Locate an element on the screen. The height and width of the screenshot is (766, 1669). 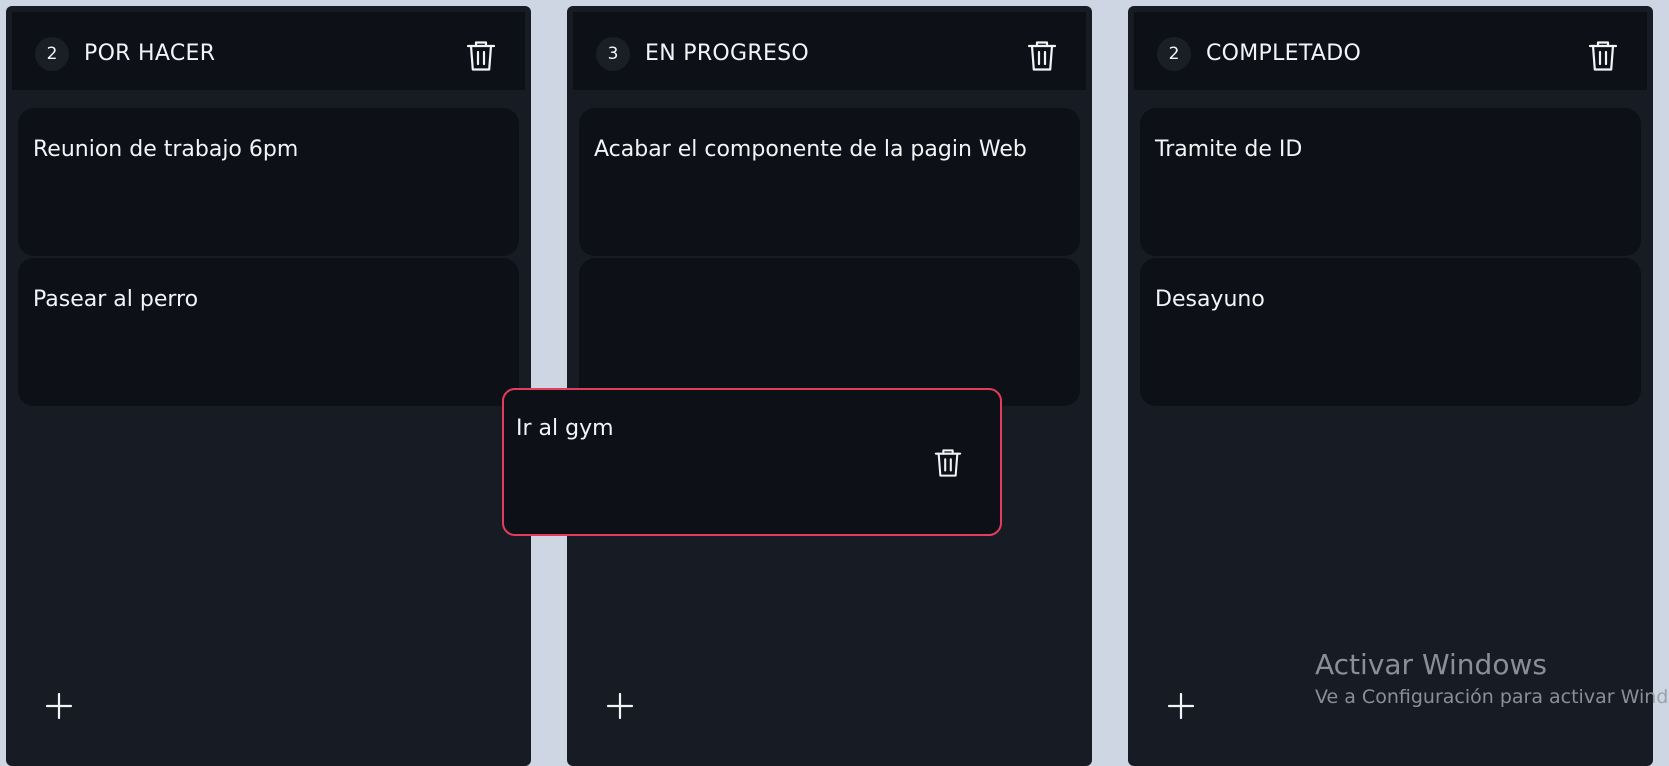
column-header: 2 POR HACER is located at coordinates (268, 51).